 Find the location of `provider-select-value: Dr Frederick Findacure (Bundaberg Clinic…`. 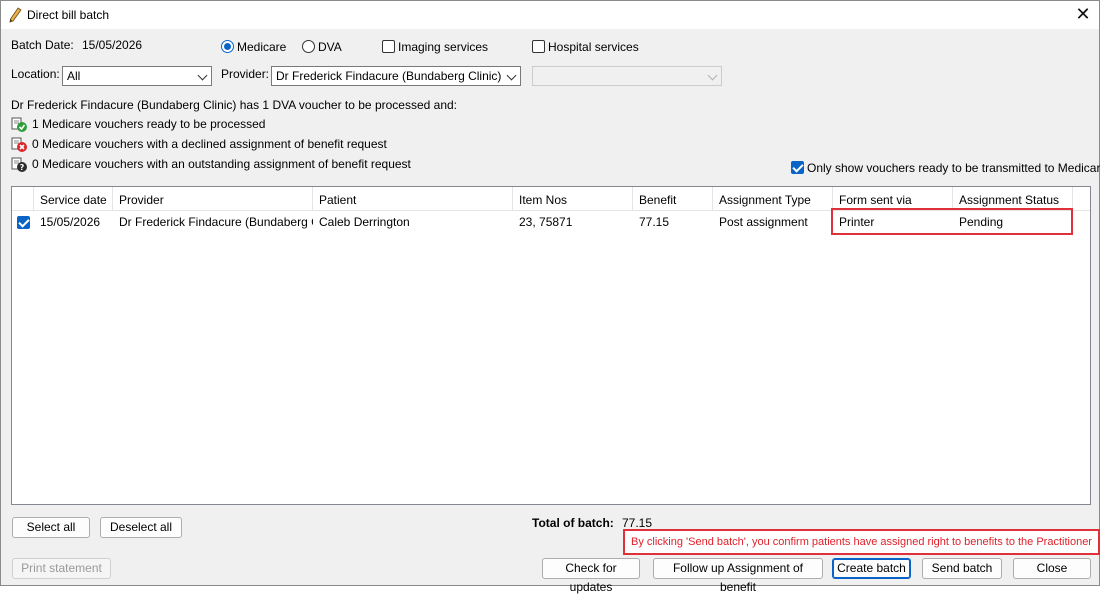

provider-select-value: Dr Frederick Findacure (Bundaberg Clinic… is located at coordinates (389, 76).